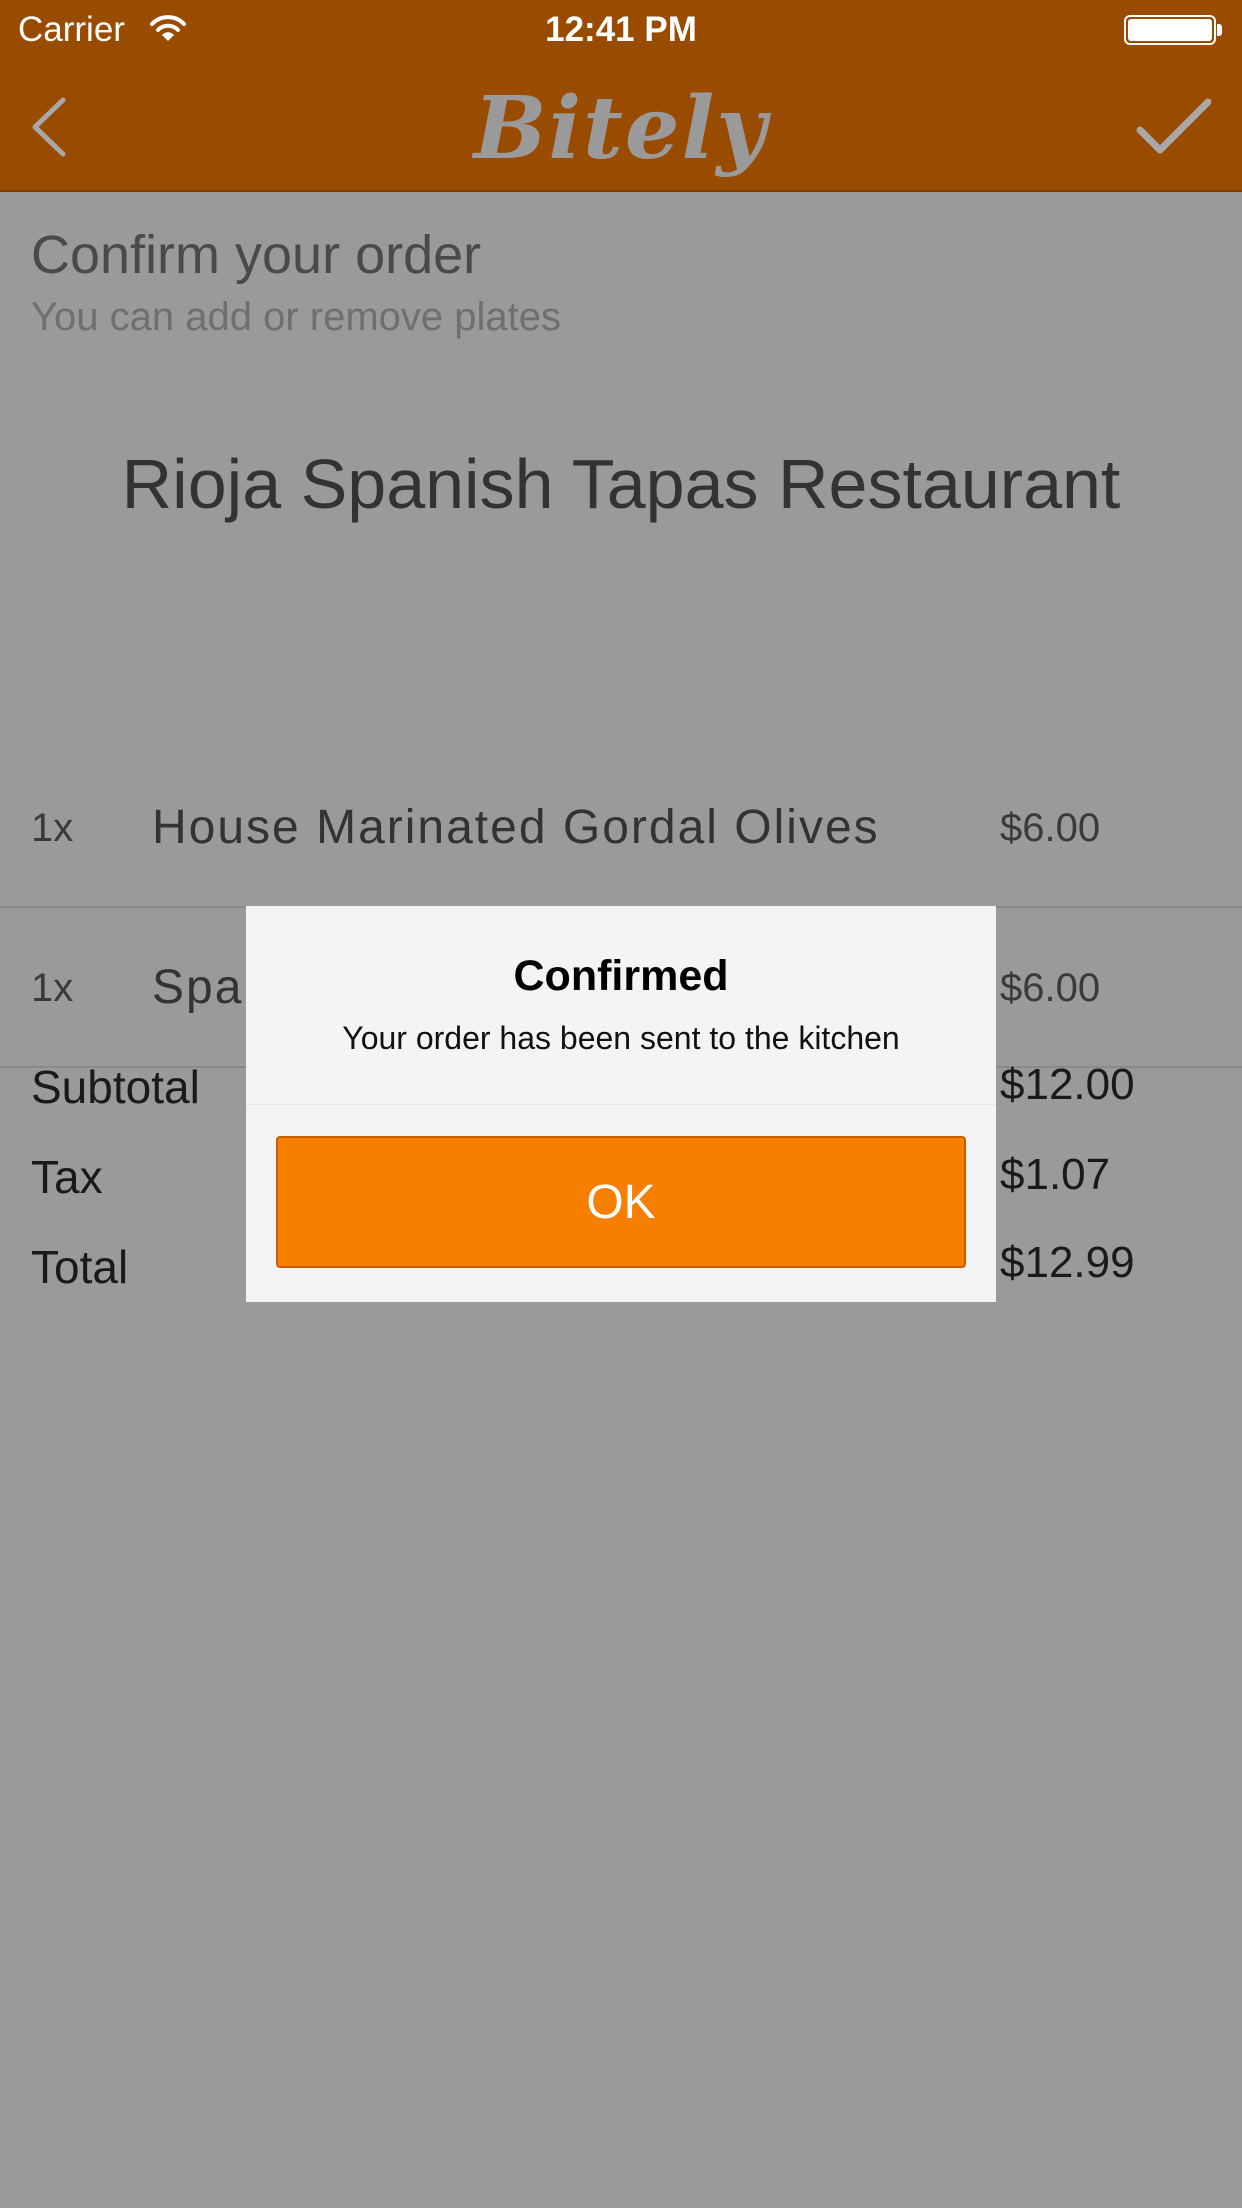 The image size is (1242, 2208). What do you see at coordinates (80, 1267) in the screenshot?
I see `total-label: Total` at bounding box center [80, 1267].